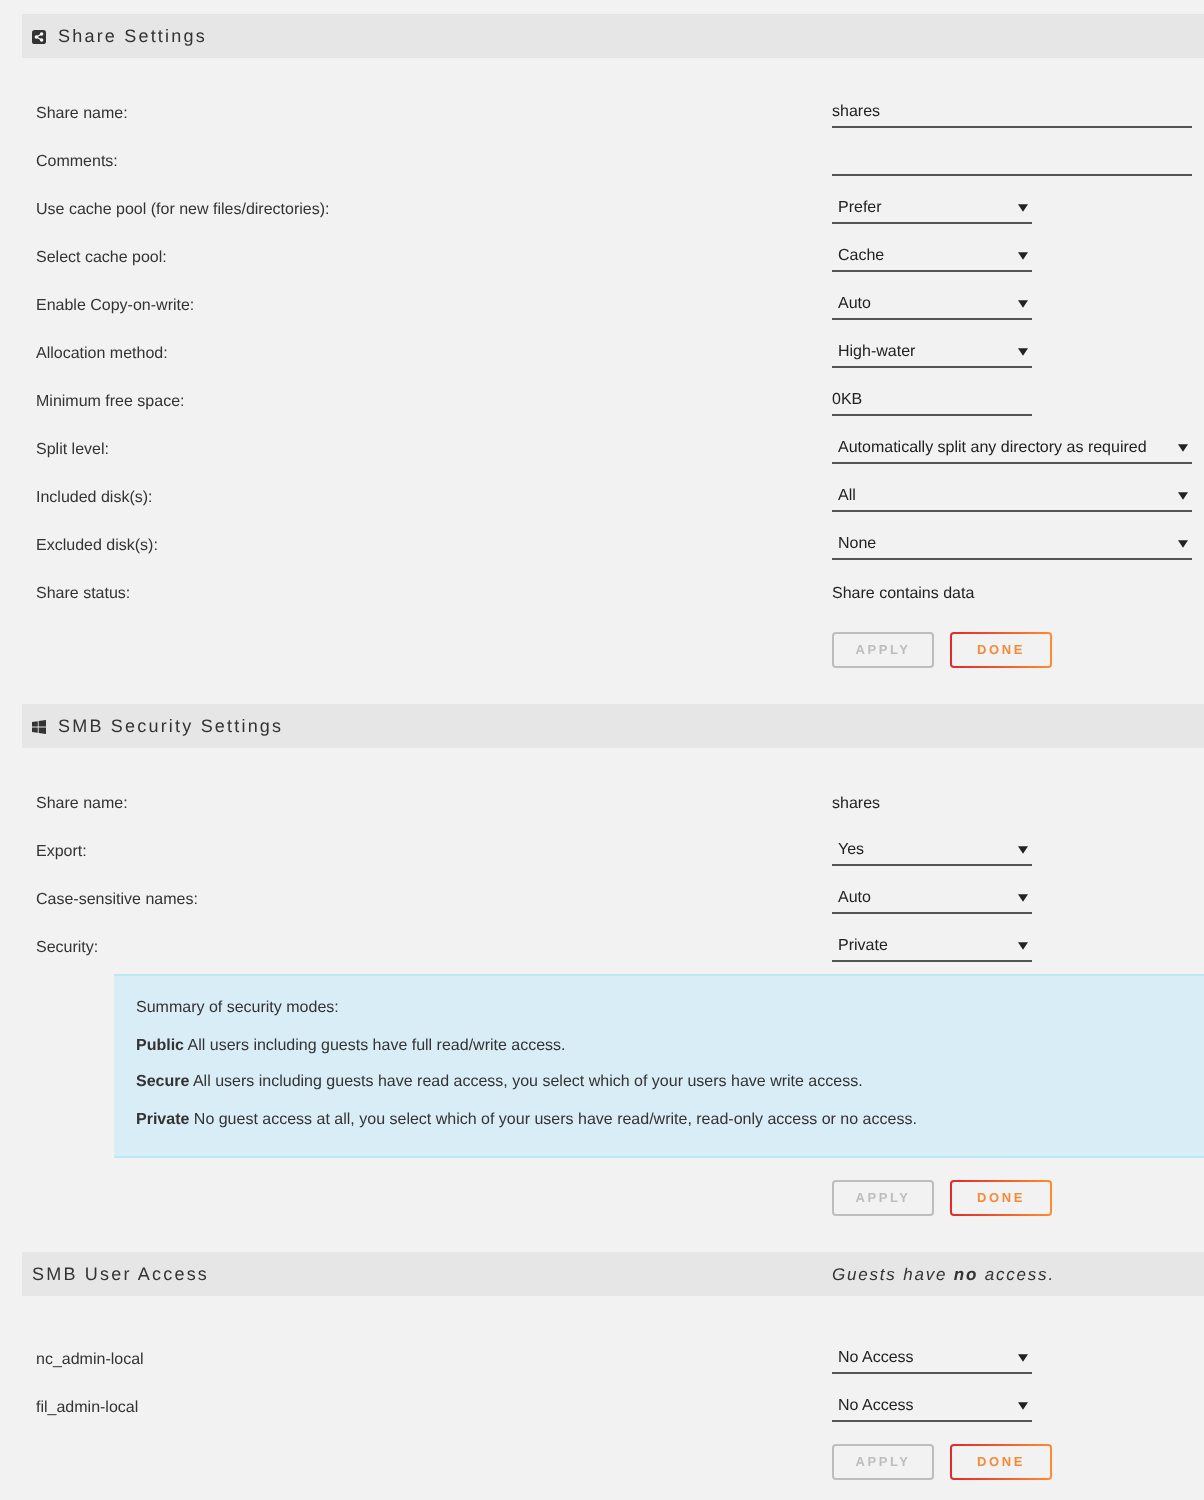 The height and width of the screenshot is (1500, 1204). What do you see at coordinates (1012, 448) in the screenshot?
I see `dropdown: Automatically split any directory as required` at bounding box center [1012, 448].